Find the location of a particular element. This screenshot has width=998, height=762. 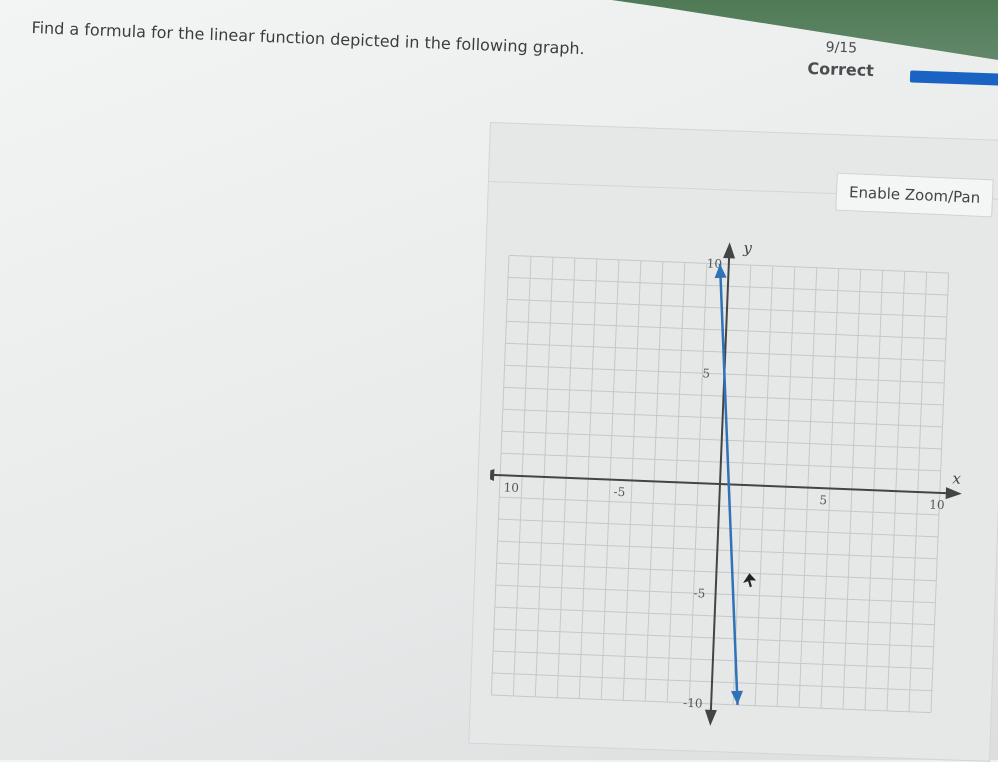

y-tick-label: -10 is located at coordinates (693, 703).